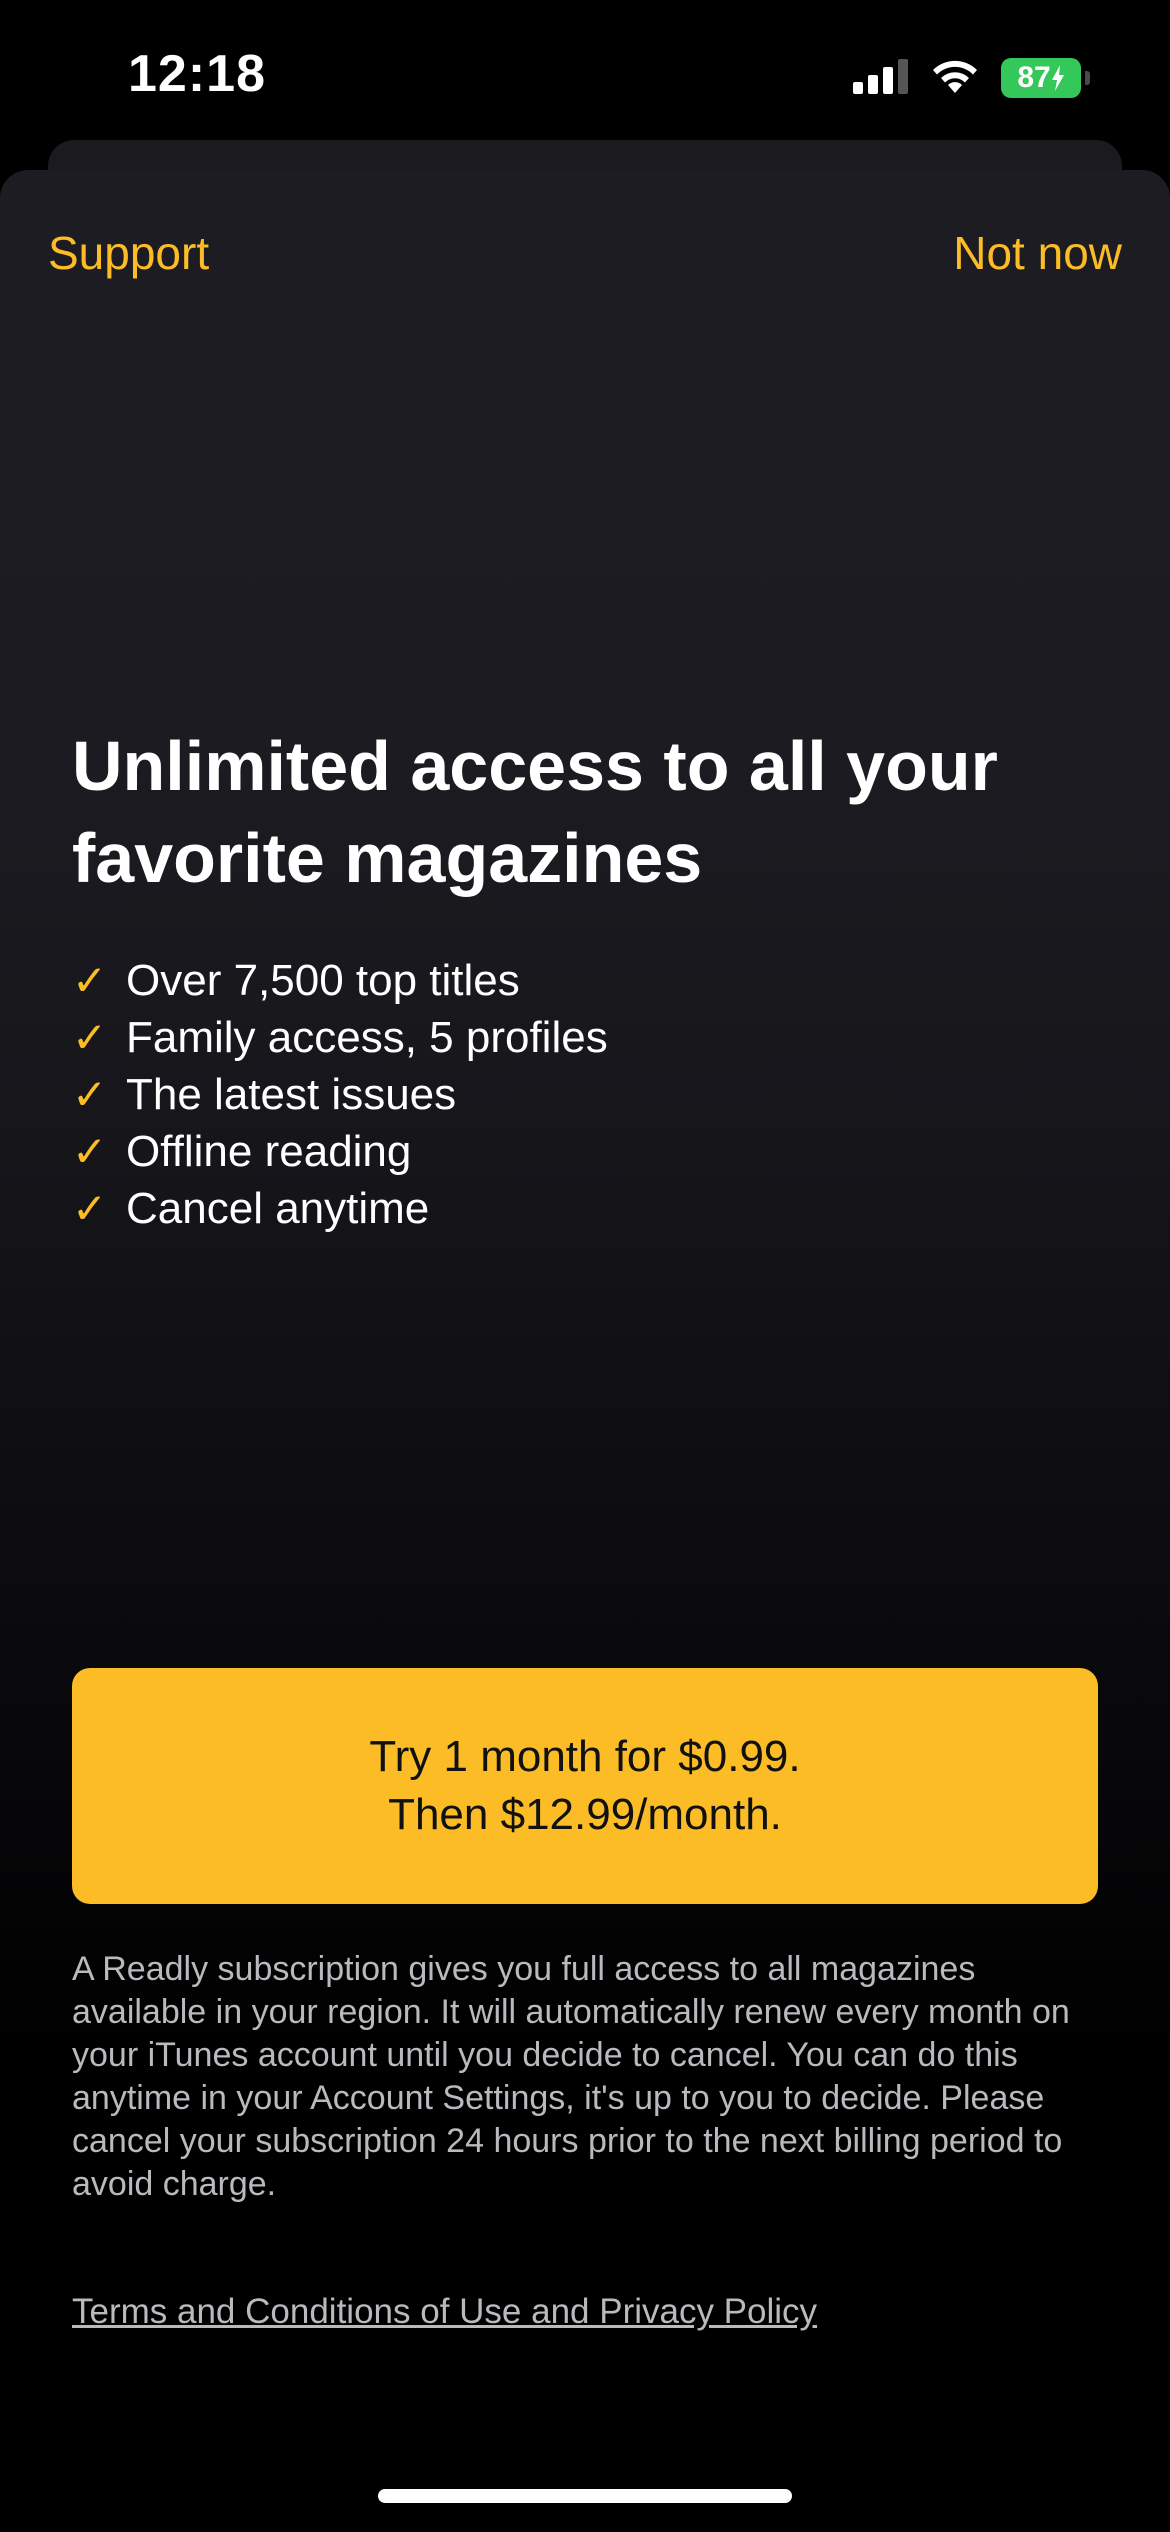 This screenshot has height=2532, width=1170. I want to click on charging-bolt-icon, so click(1057, 78).